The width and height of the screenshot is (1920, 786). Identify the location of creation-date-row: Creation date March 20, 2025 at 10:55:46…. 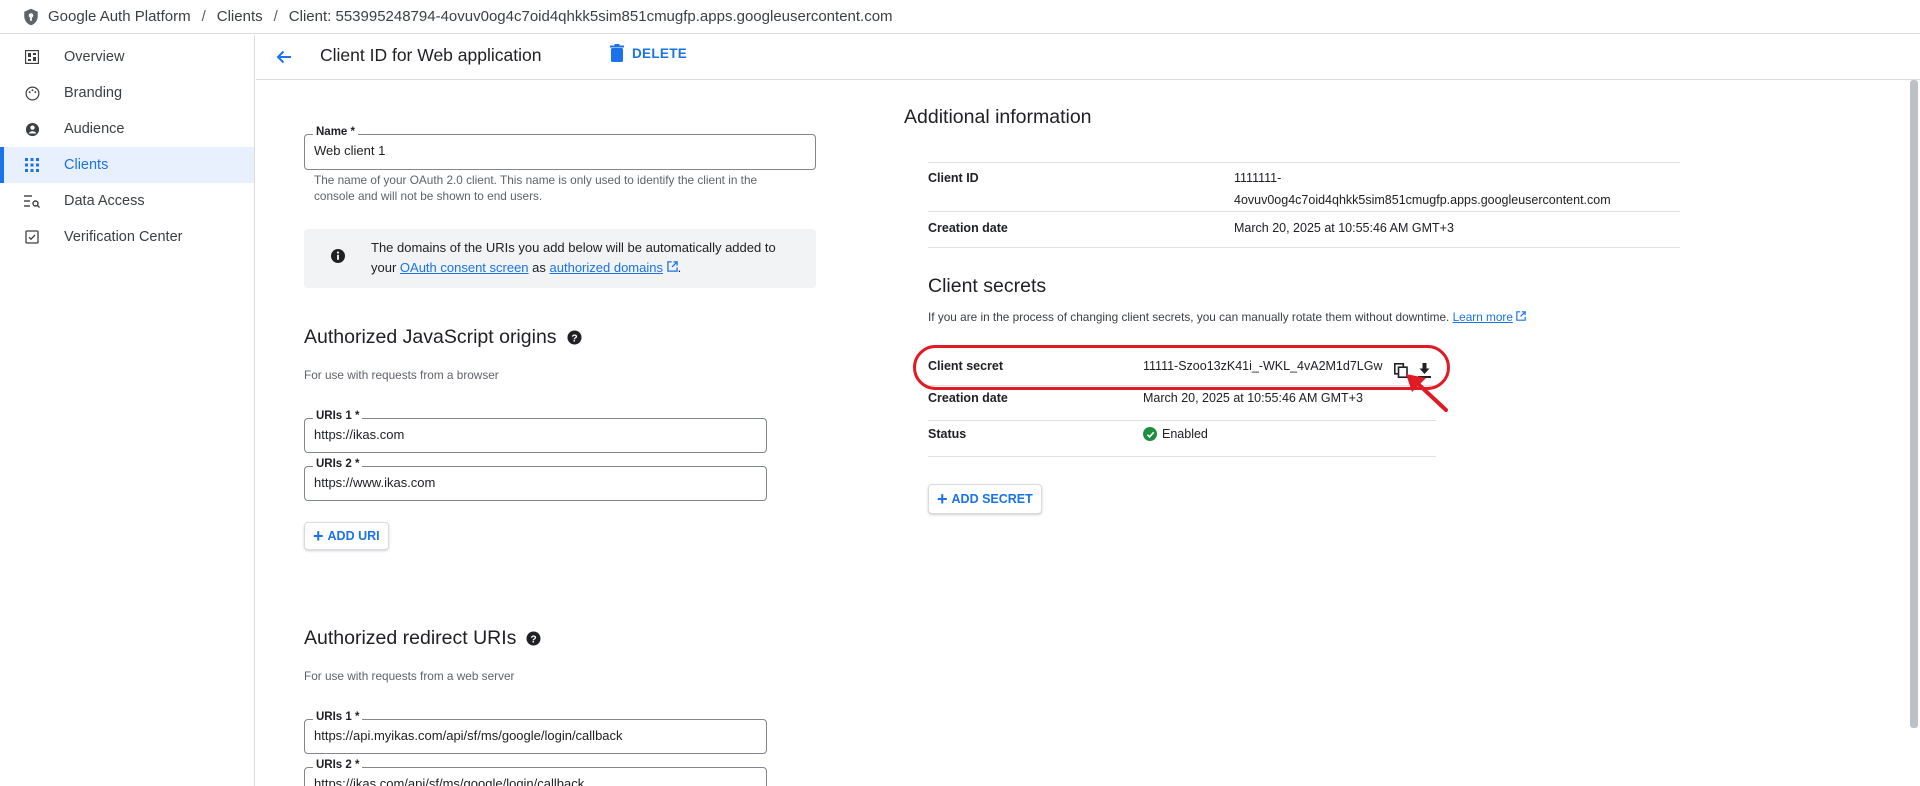
(1304, 230).